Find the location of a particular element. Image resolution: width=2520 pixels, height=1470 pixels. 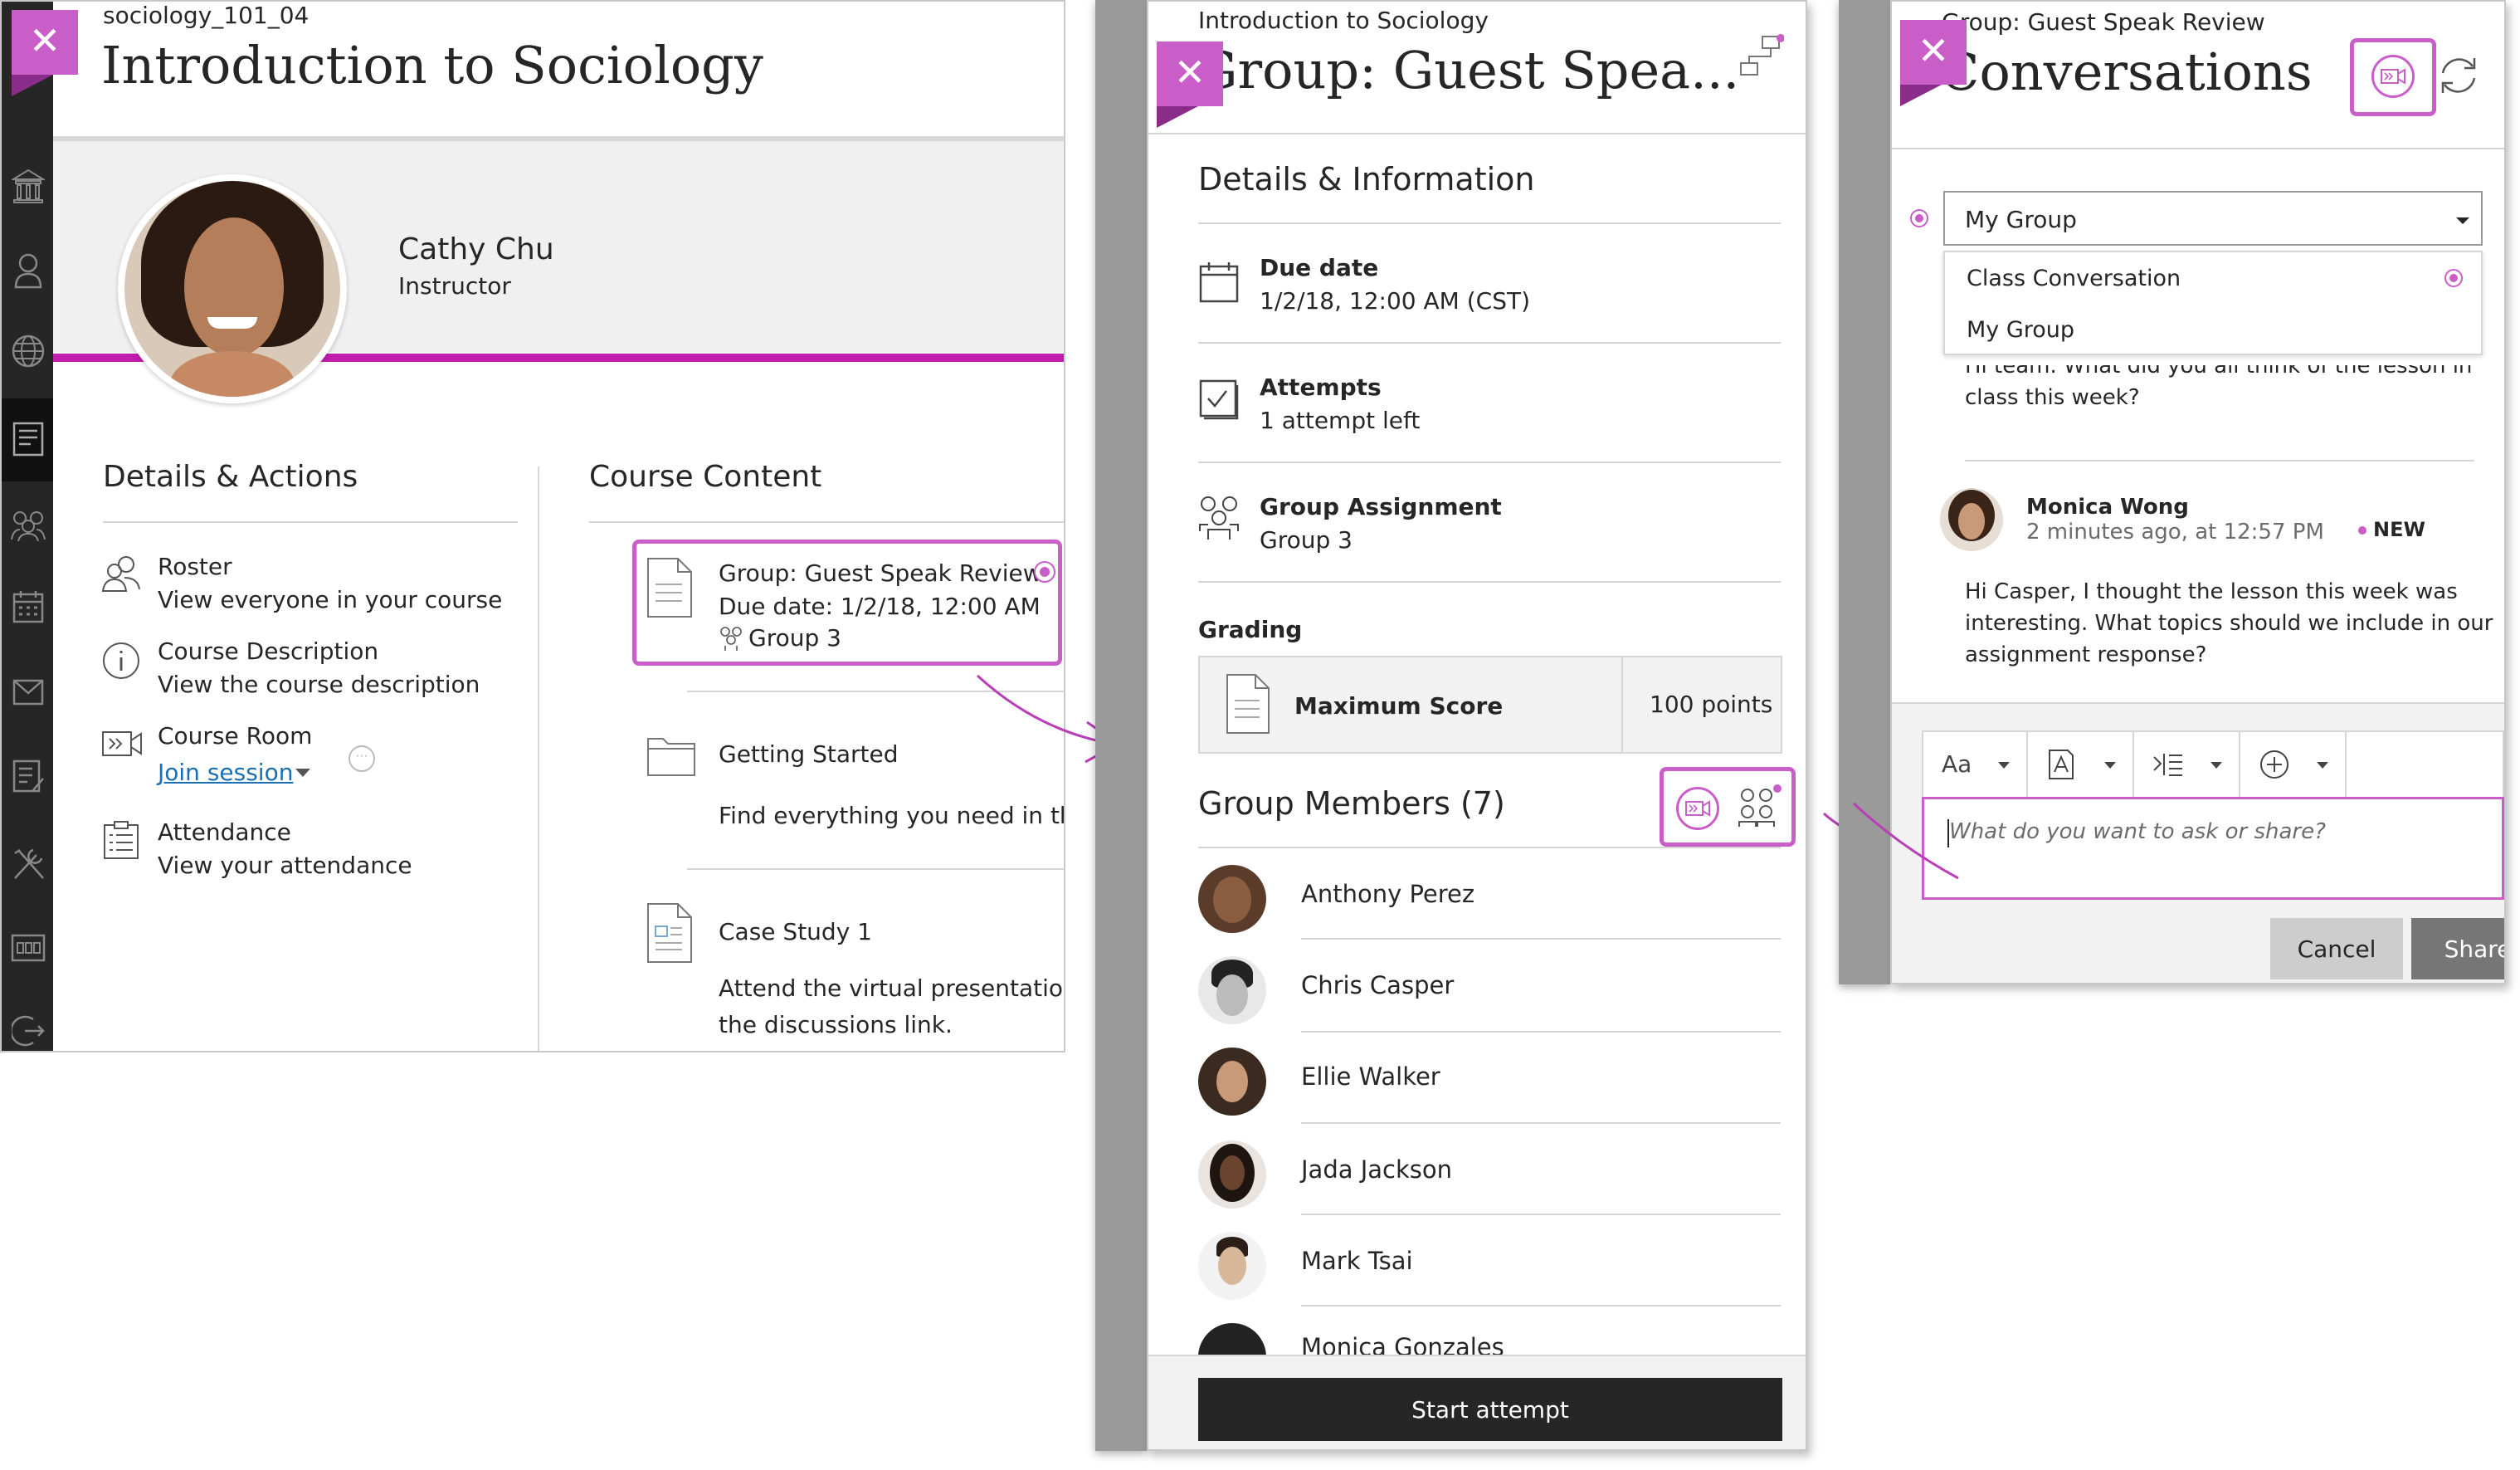

document-icon is located at coordinates (1248, 704).